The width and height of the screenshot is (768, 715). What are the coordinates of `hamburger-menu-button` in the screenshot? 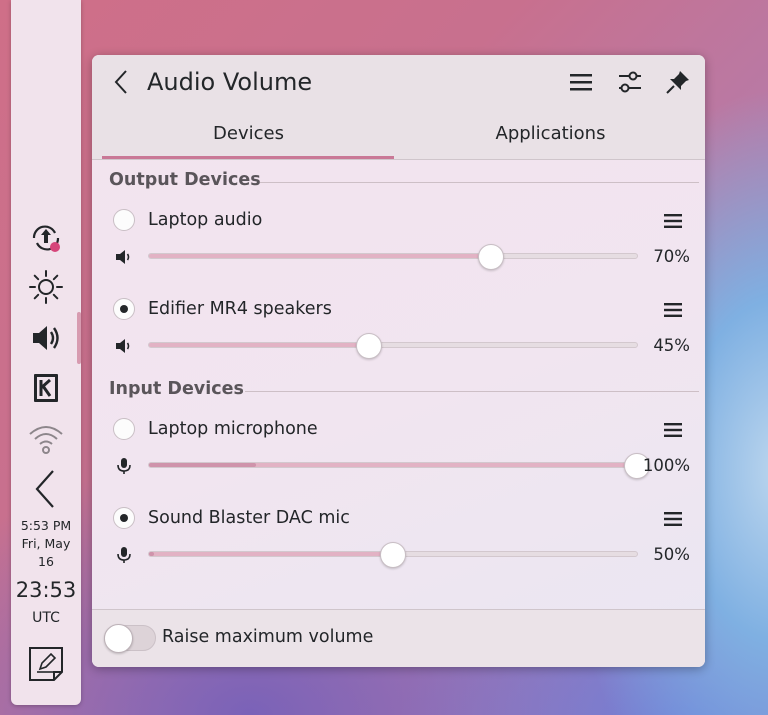 It's located at (581, 82).